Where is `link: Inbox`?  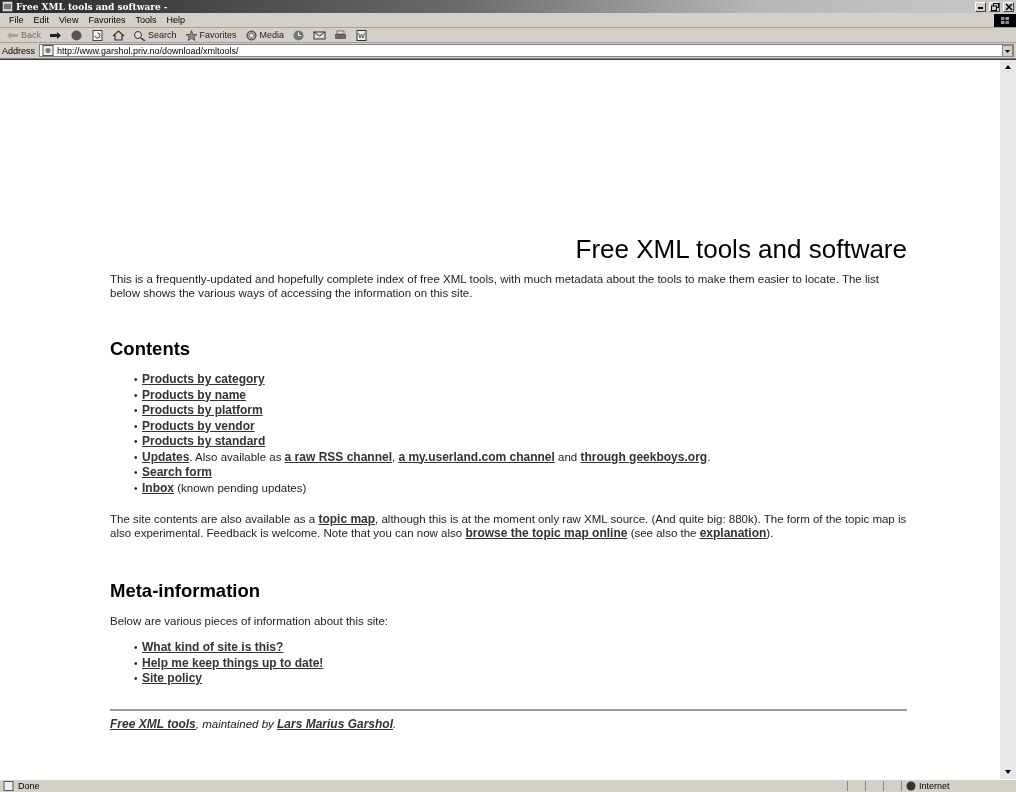
link: Inbox is located at coordinates (158, 487).